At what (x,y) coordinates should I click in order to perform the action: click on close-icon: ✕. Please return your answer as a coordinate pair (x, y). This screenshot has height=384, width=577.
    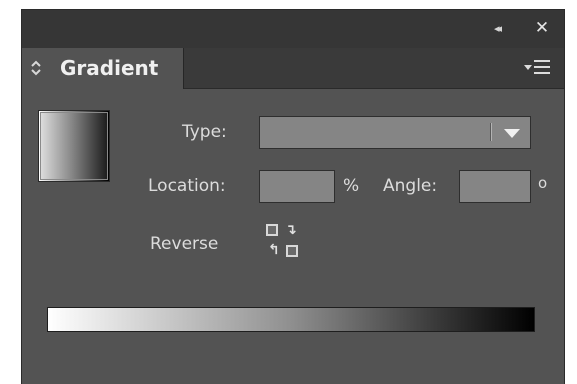
    Looking at the image, I should click on (542, 28).